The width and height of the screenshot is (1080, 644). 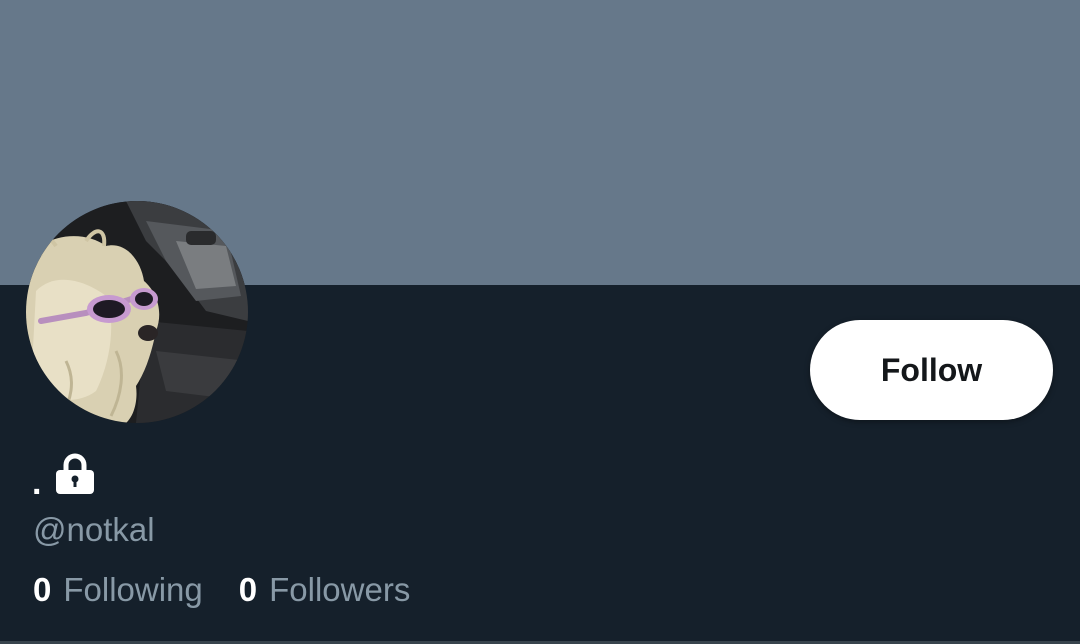 I want to click on followers-label: Followers, so click(x=340, y=589).